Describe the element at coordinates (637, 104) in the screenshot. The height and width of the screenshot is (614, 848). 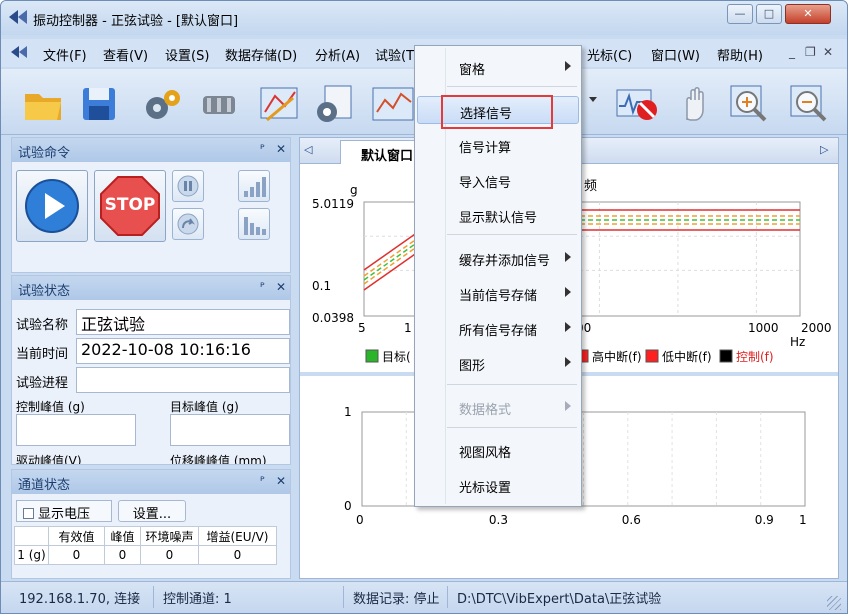
I see `stop-monitor-icon` at that location.